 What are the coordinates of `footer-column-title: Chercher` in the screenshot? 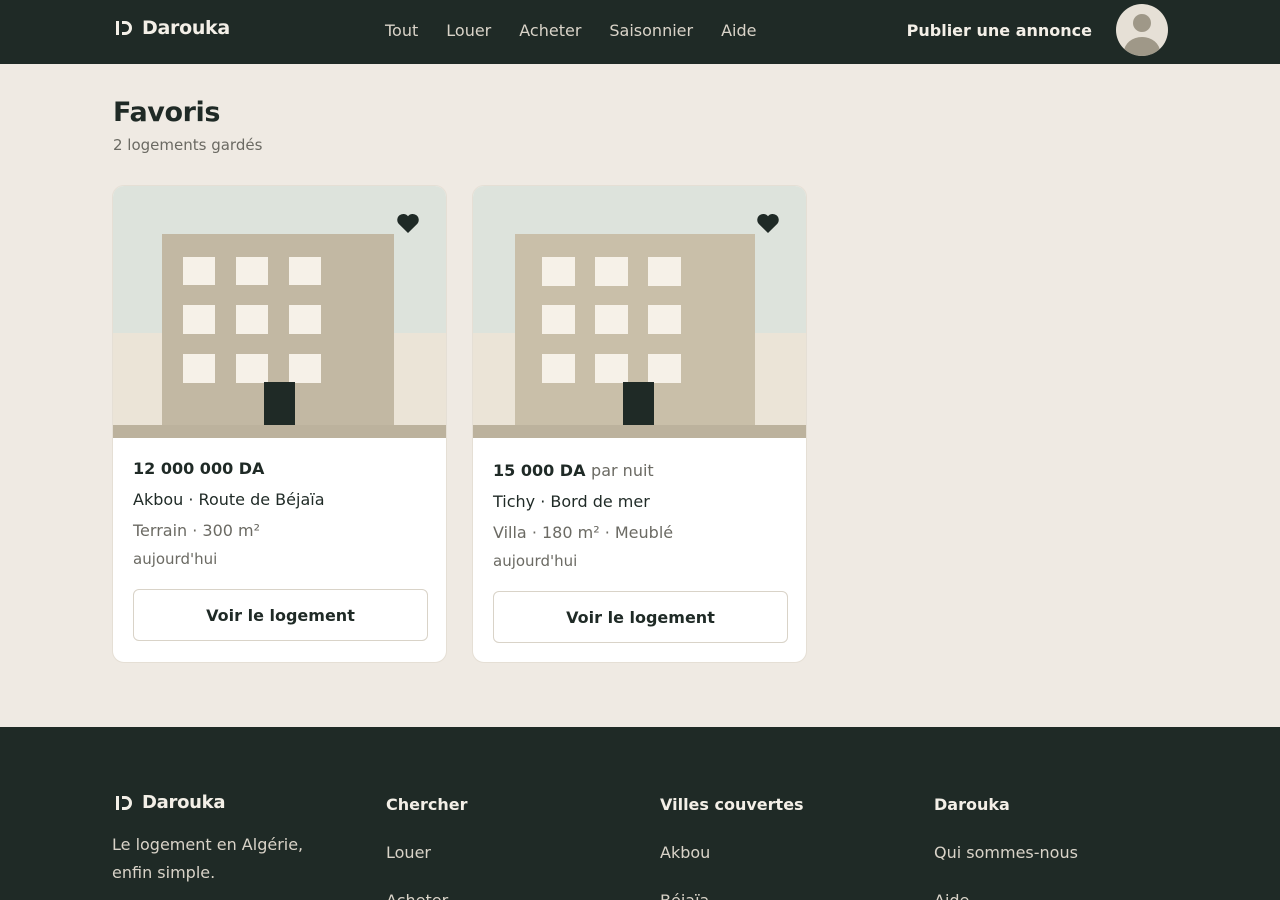 It's located at (427, 804).